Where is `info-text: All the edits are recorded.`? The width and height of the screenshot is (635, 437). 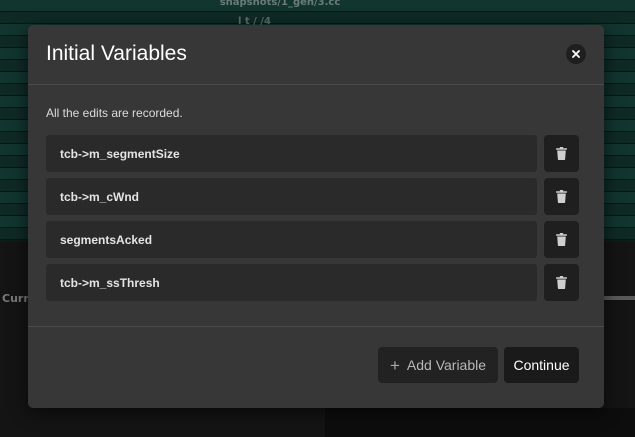
info-text: All the edits are recorded. is located at coordinates (114, 113).